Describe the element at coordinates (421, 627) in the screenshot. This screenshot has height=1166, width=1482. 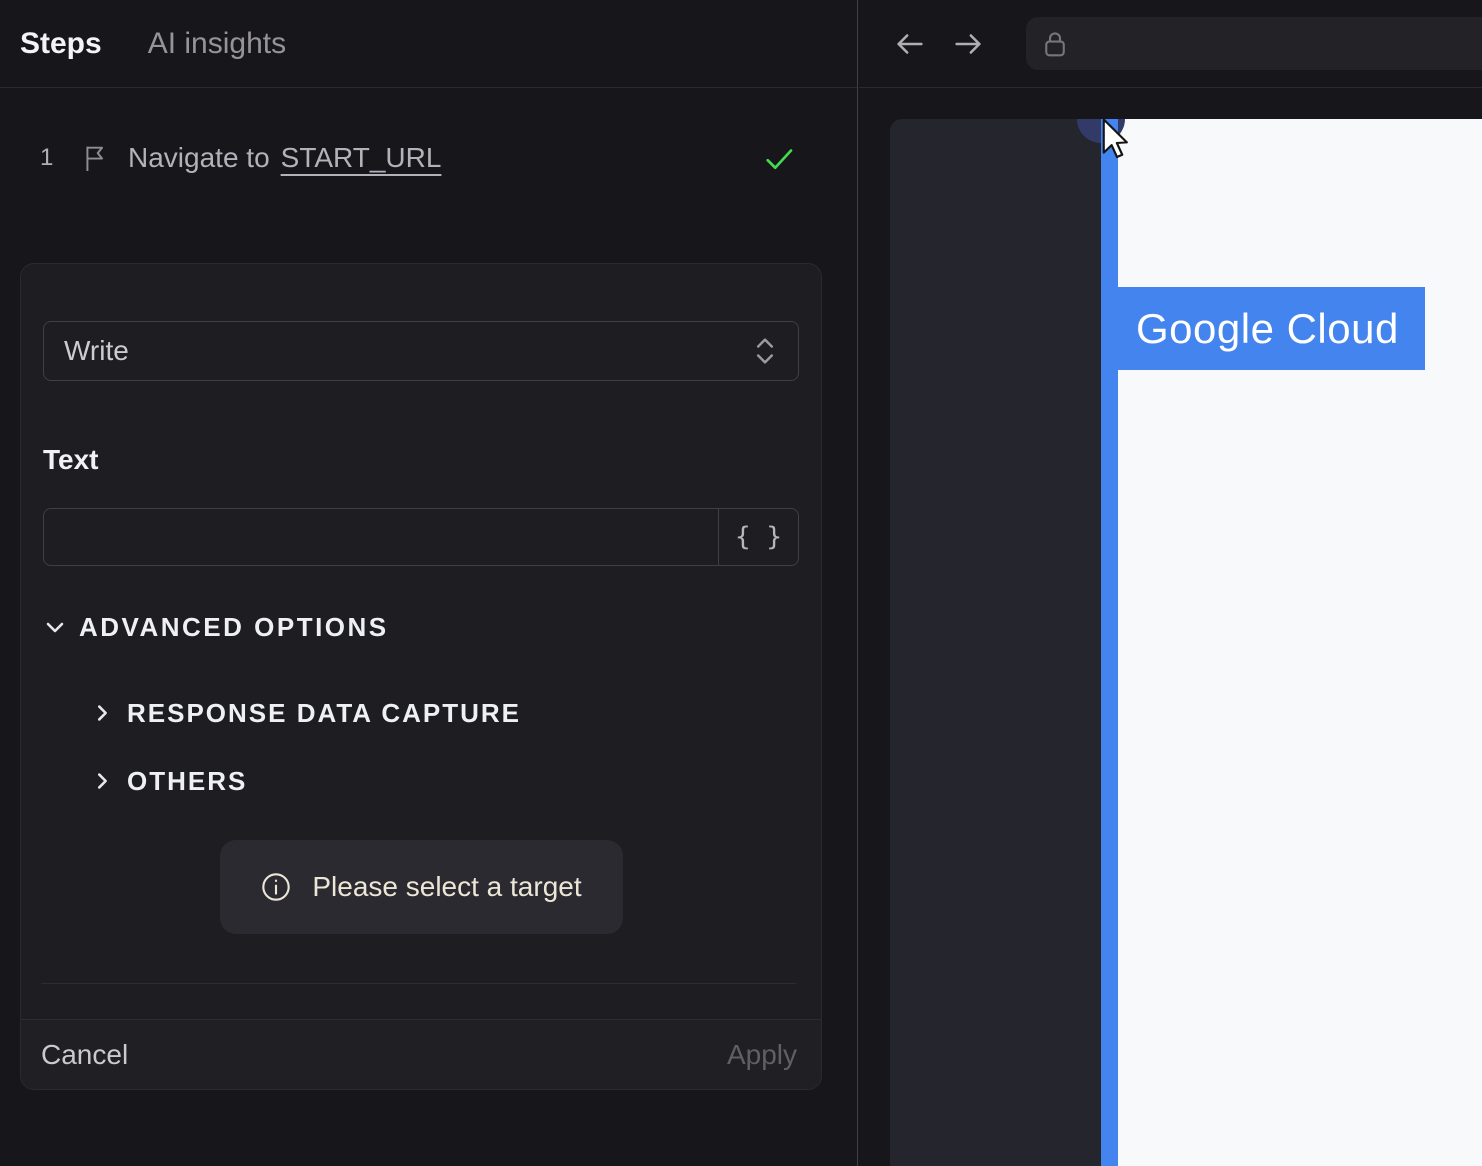
I see `advanced-options-toggle: ADVANCED OPTIONS` at that location.